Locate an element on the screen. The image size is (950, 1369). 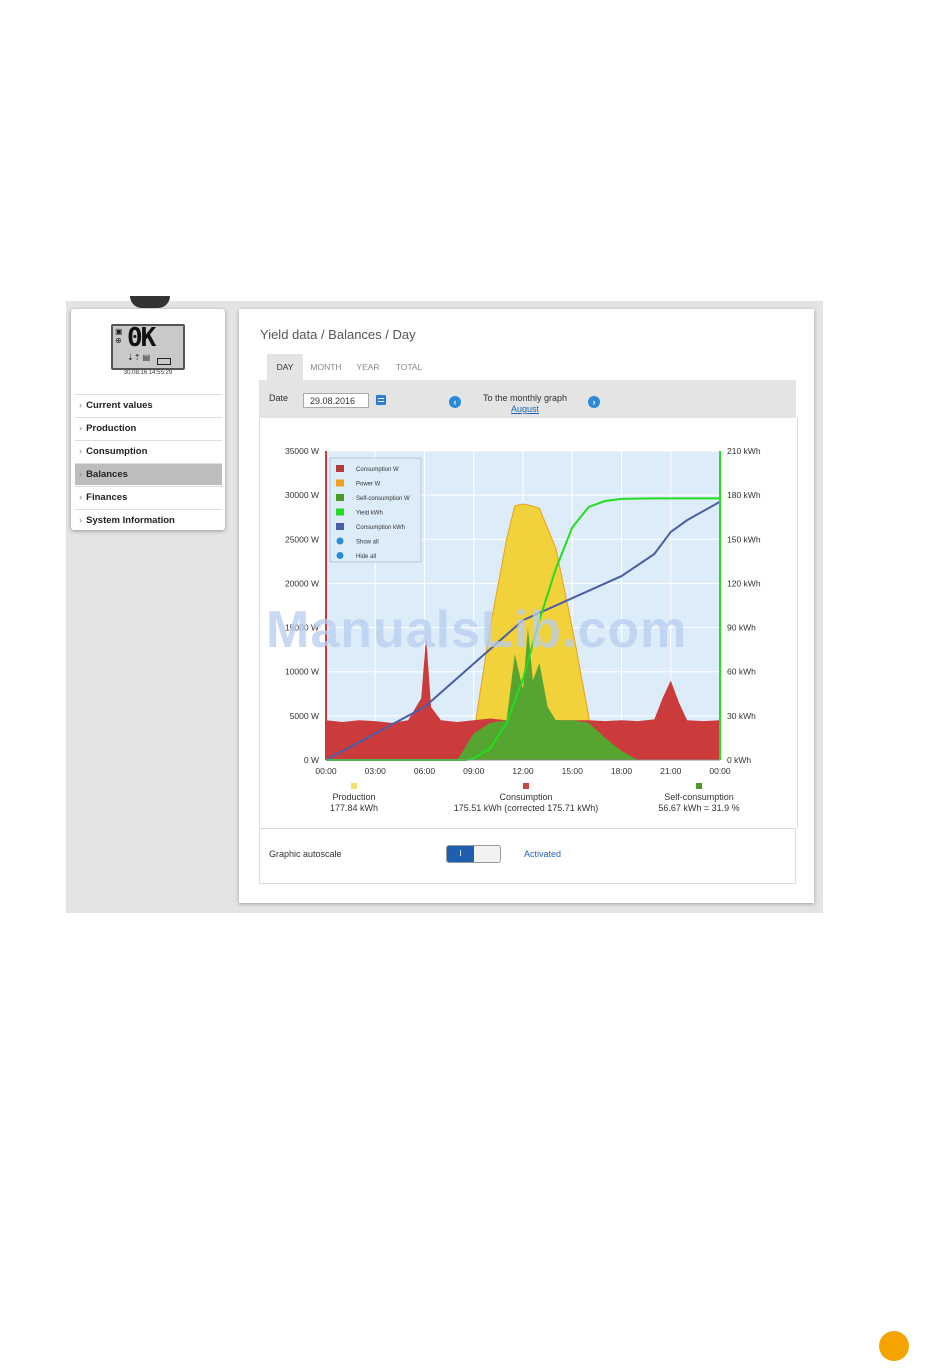
x-tick-label: 12:00 is located at coordinates (523, 771).